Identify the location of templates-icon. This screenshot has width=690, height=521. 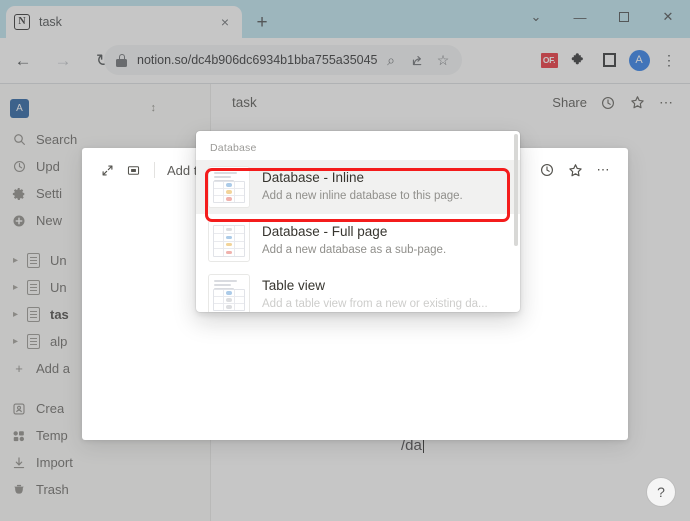
(19, 436).